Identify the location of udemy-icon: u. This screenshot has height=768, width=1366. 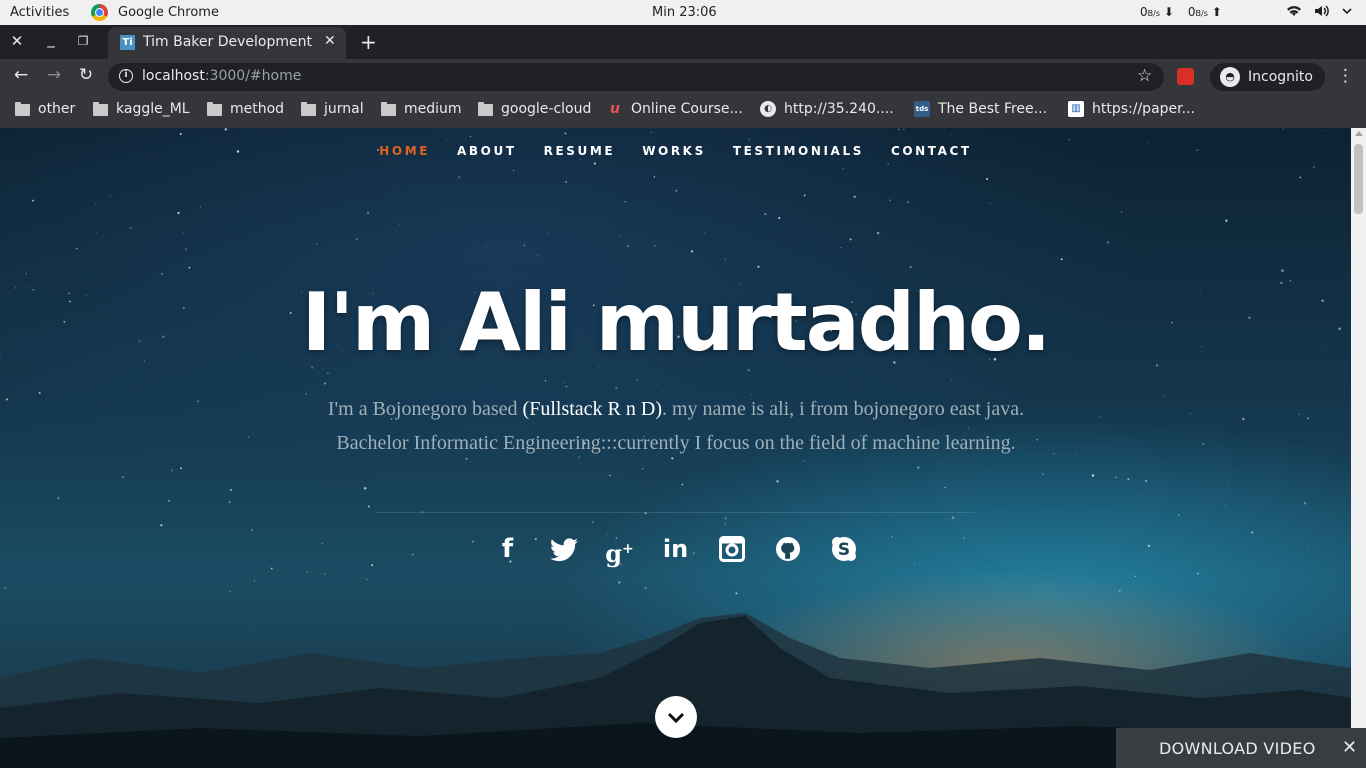
(615, 109).